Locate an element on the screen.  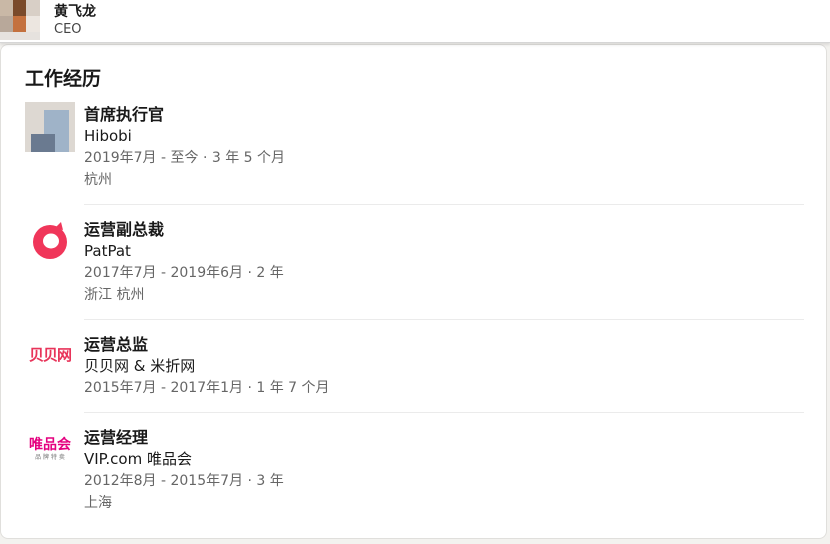
location: 上海 is located at coordinates (98, 503).